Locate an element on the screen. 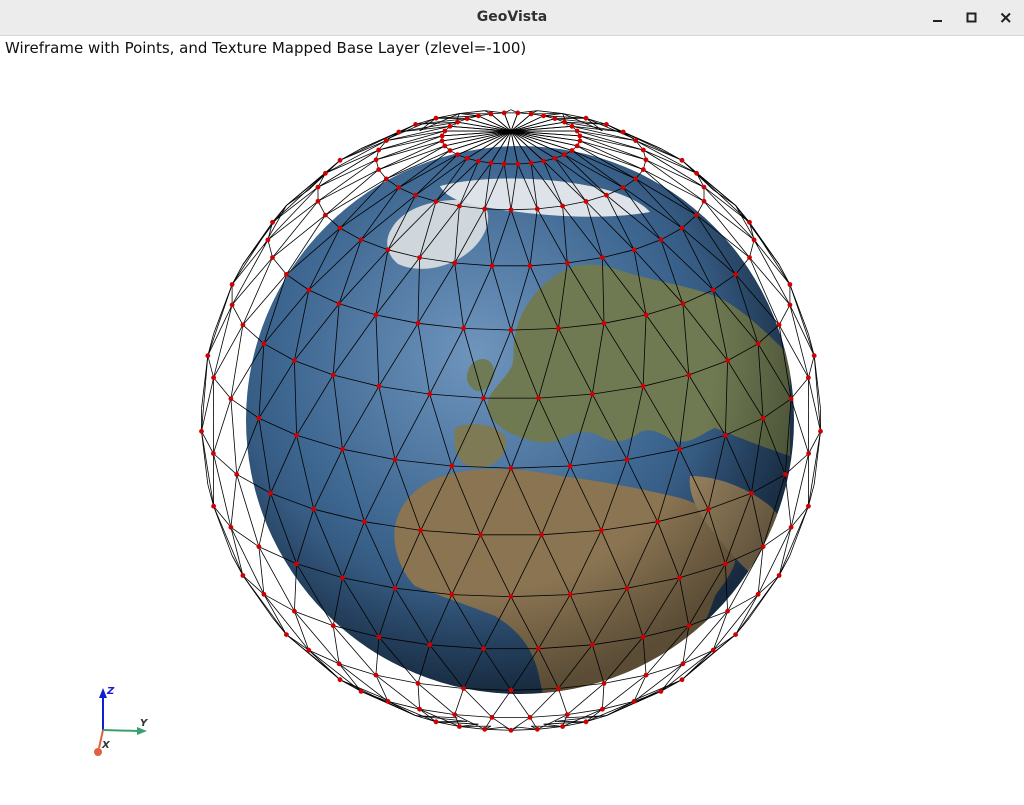 This screenshot has height=805, width=1024. maximize-button is located at coordinates (972, 18).